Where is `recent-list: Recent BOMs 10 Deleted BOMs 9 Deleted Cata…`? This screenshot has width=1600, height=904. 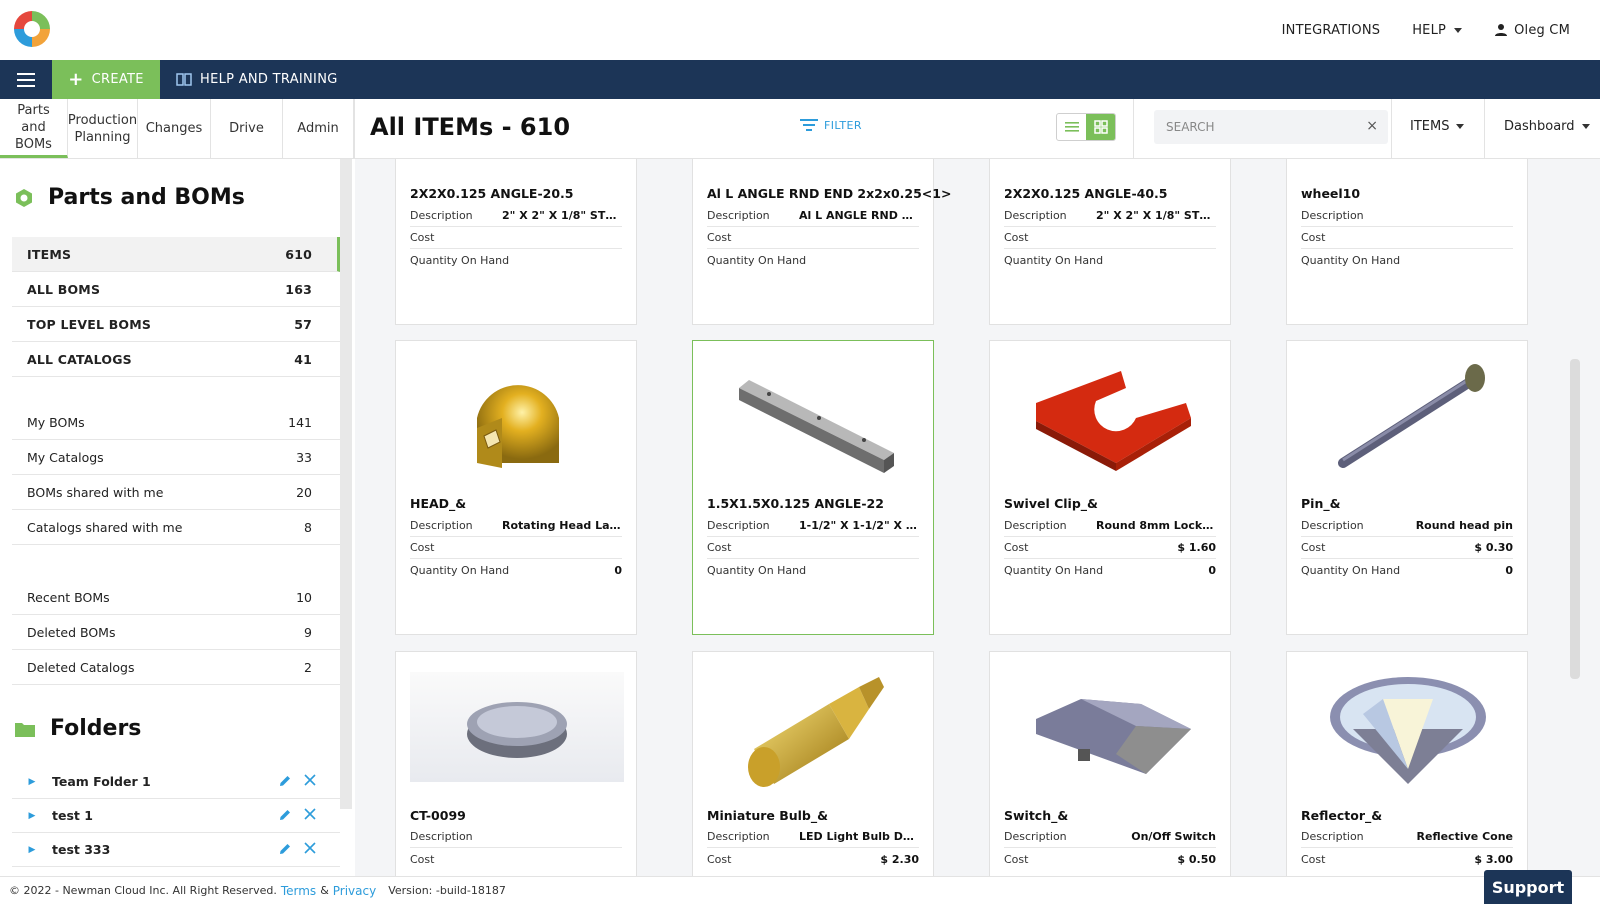 recent-list: Recent BOMs 10 Deleted BOMs 9 Deleted Cata… is located at coordinates (176, 632).